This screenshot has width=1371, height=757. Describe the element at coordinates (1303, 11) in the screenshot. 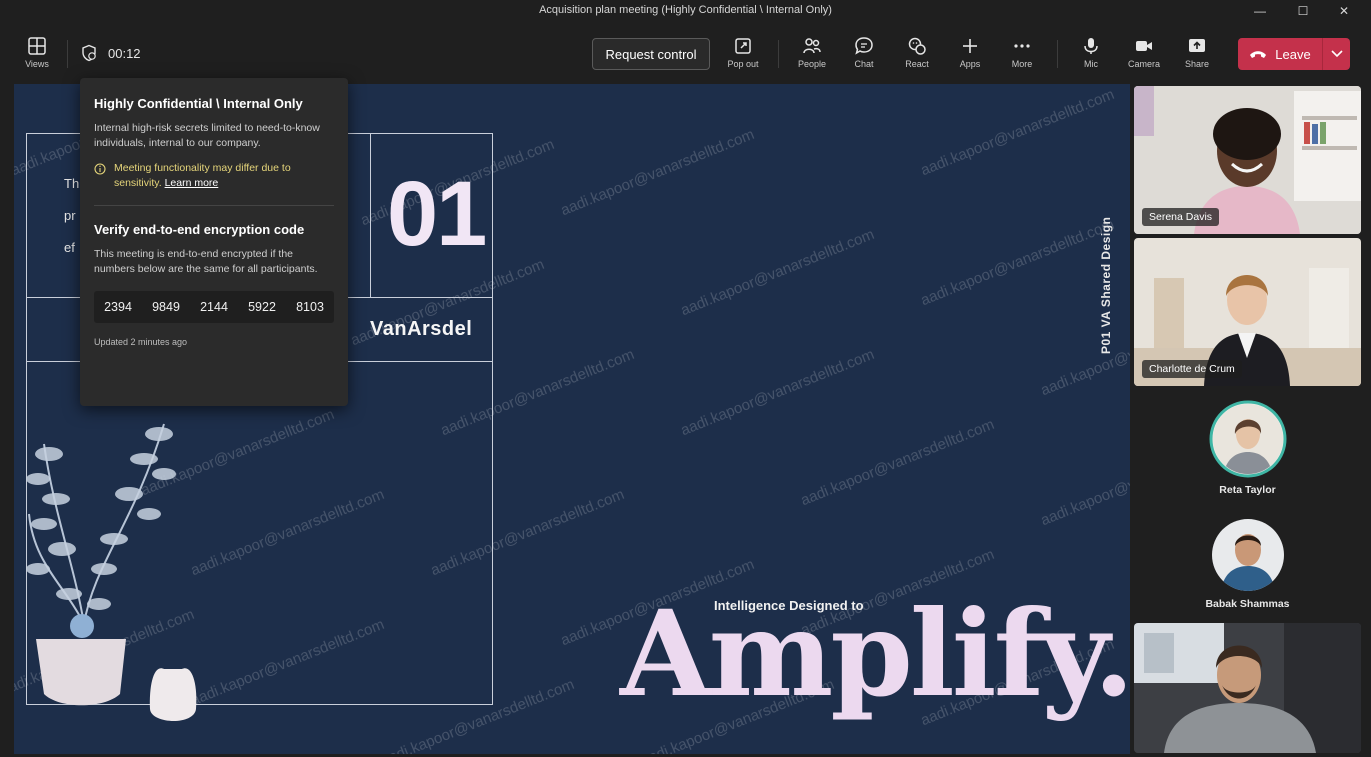

I see `maximize-icon: ☐` at that location.